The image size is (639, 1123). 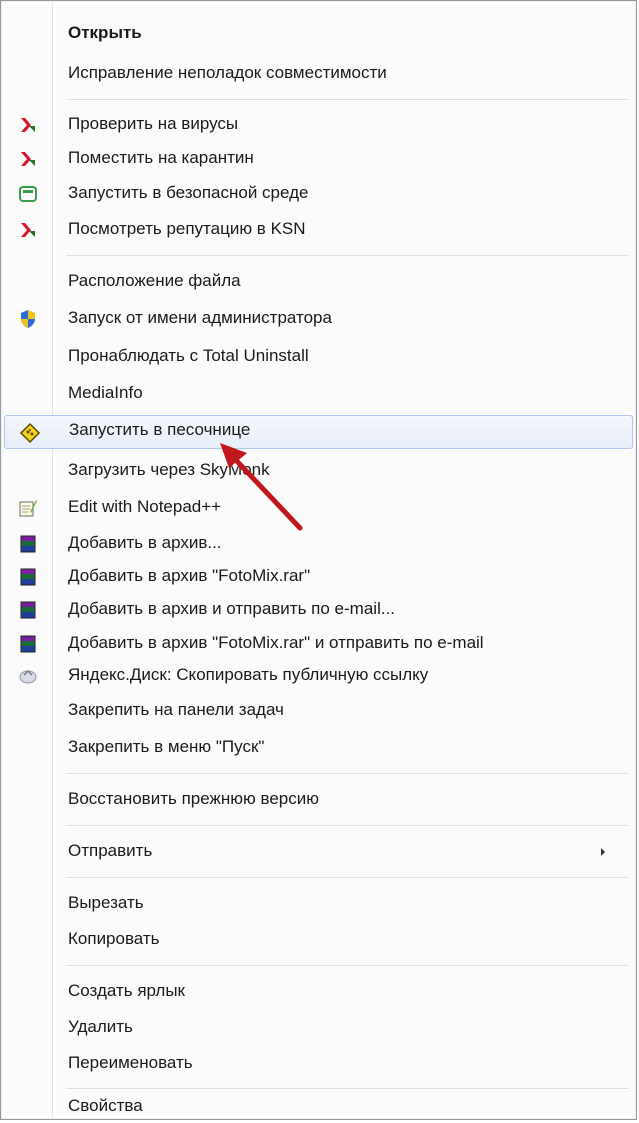 I want to click on menu-item-label: Удалить, so click(x=100, y=1026).